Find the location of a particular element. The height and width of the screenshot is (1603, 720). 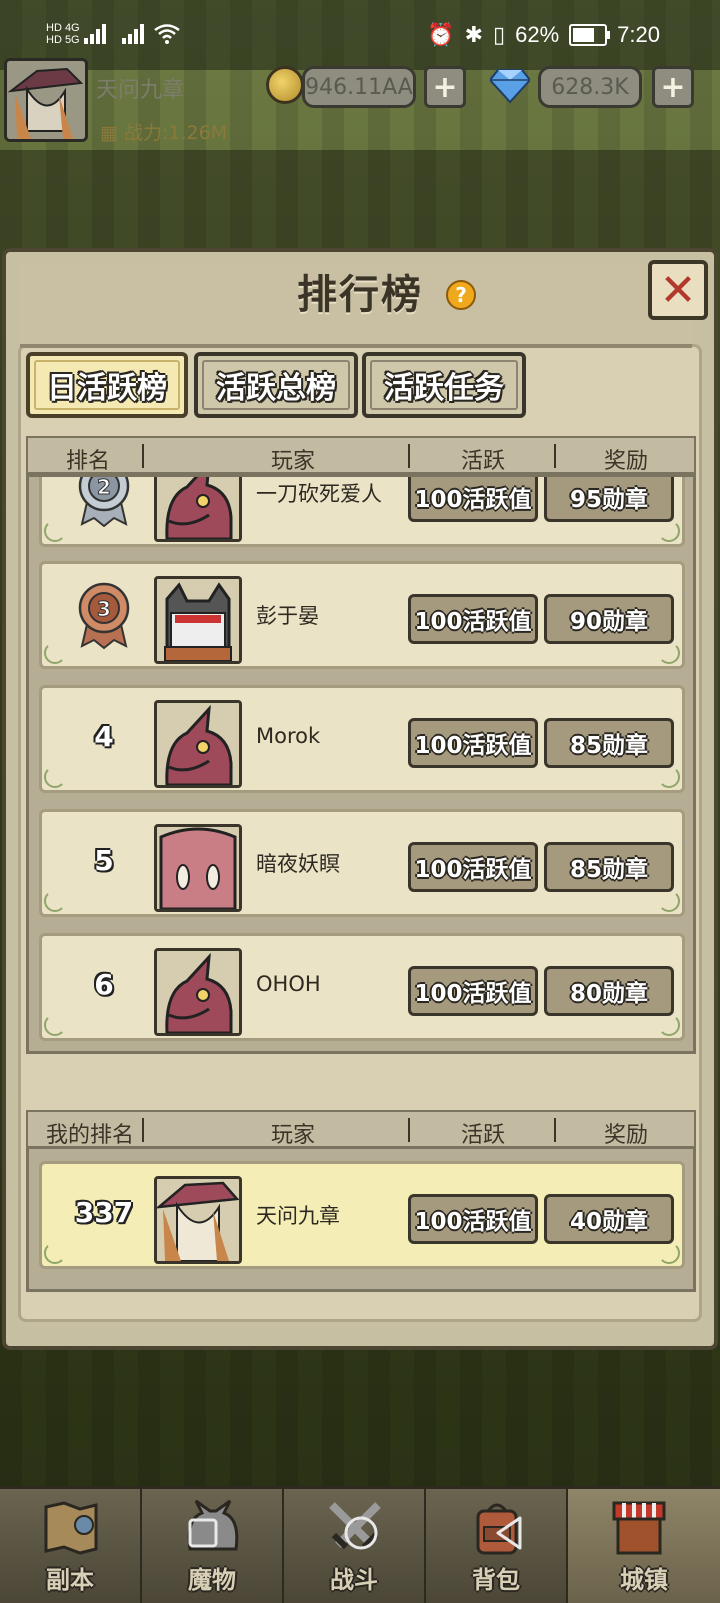

nav-dungeon: 副本 is located at coordinates (71, 1546).